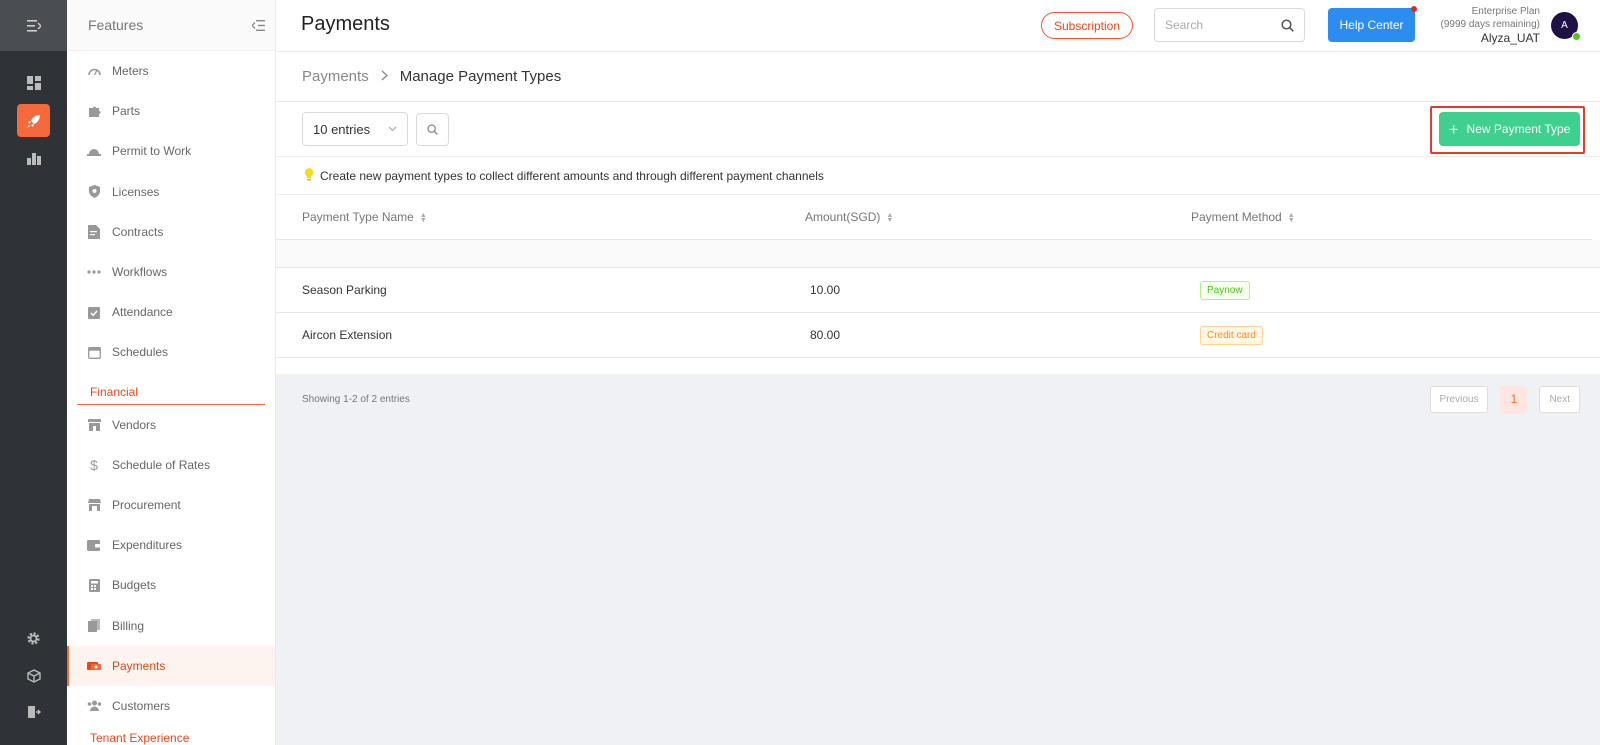 The image size is (1600, 745). What do you see at coordinates (1566, 26) in the screenshot?
I see `avatar: A` at bounding box center [1566, 26].